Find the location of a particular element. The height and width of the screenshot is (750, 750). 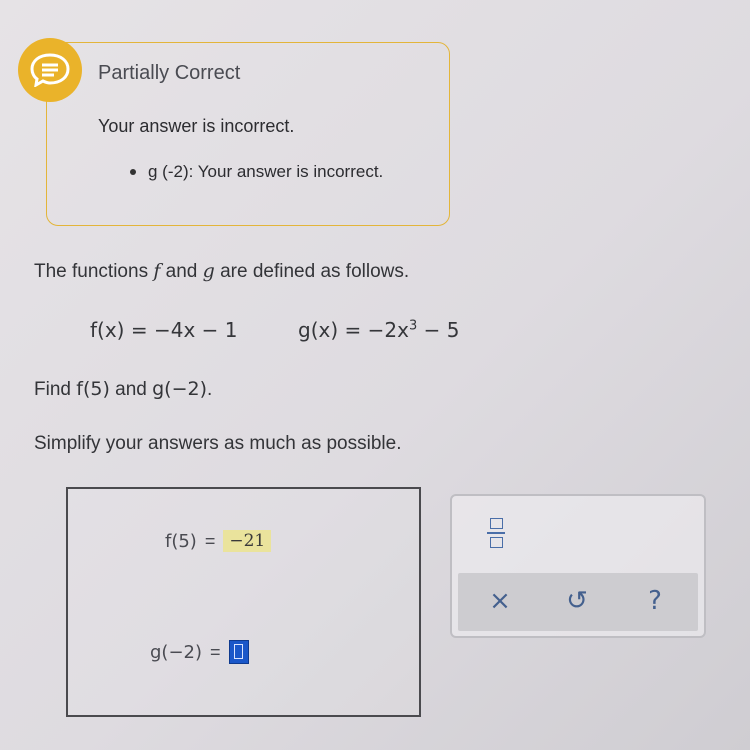

f-answer-row: f(5) = −21 is located at coordinates (218, 541).